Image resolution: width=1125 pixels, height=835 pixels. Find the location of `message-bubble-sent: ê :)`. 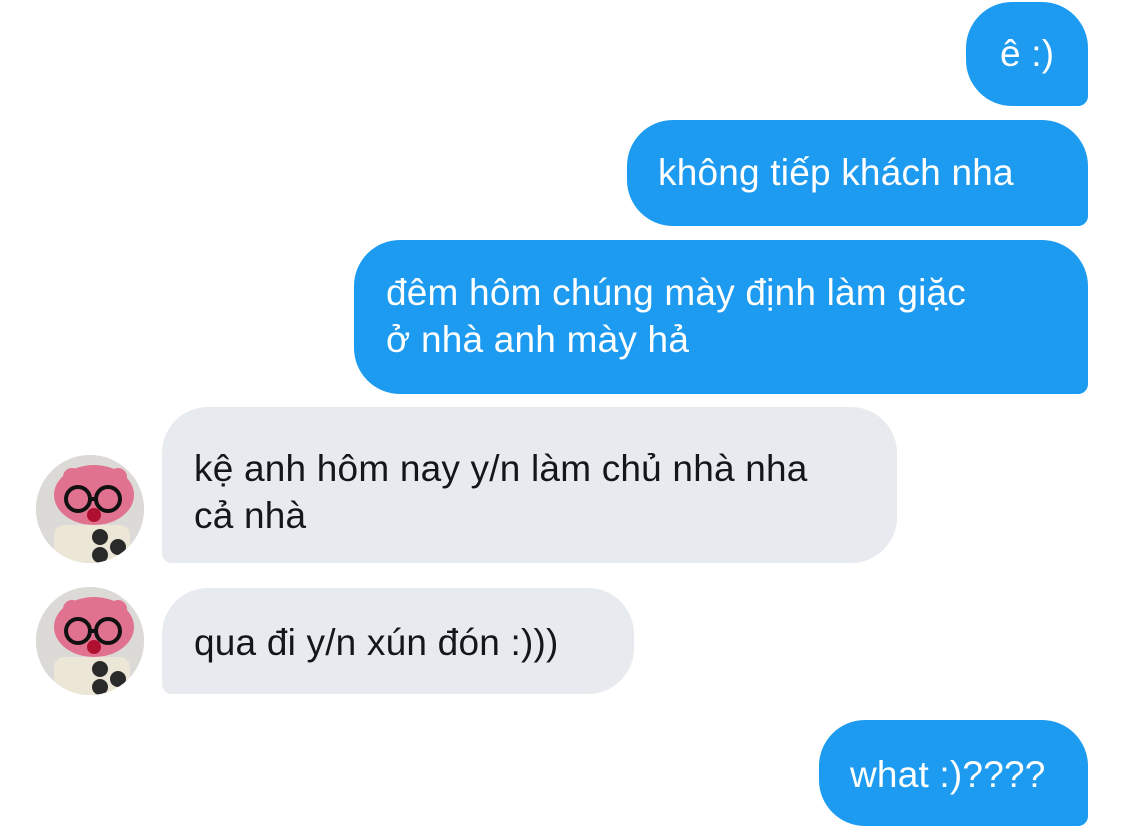

message-bubble-sent: ê :) is located at coordinates (1027, 54).